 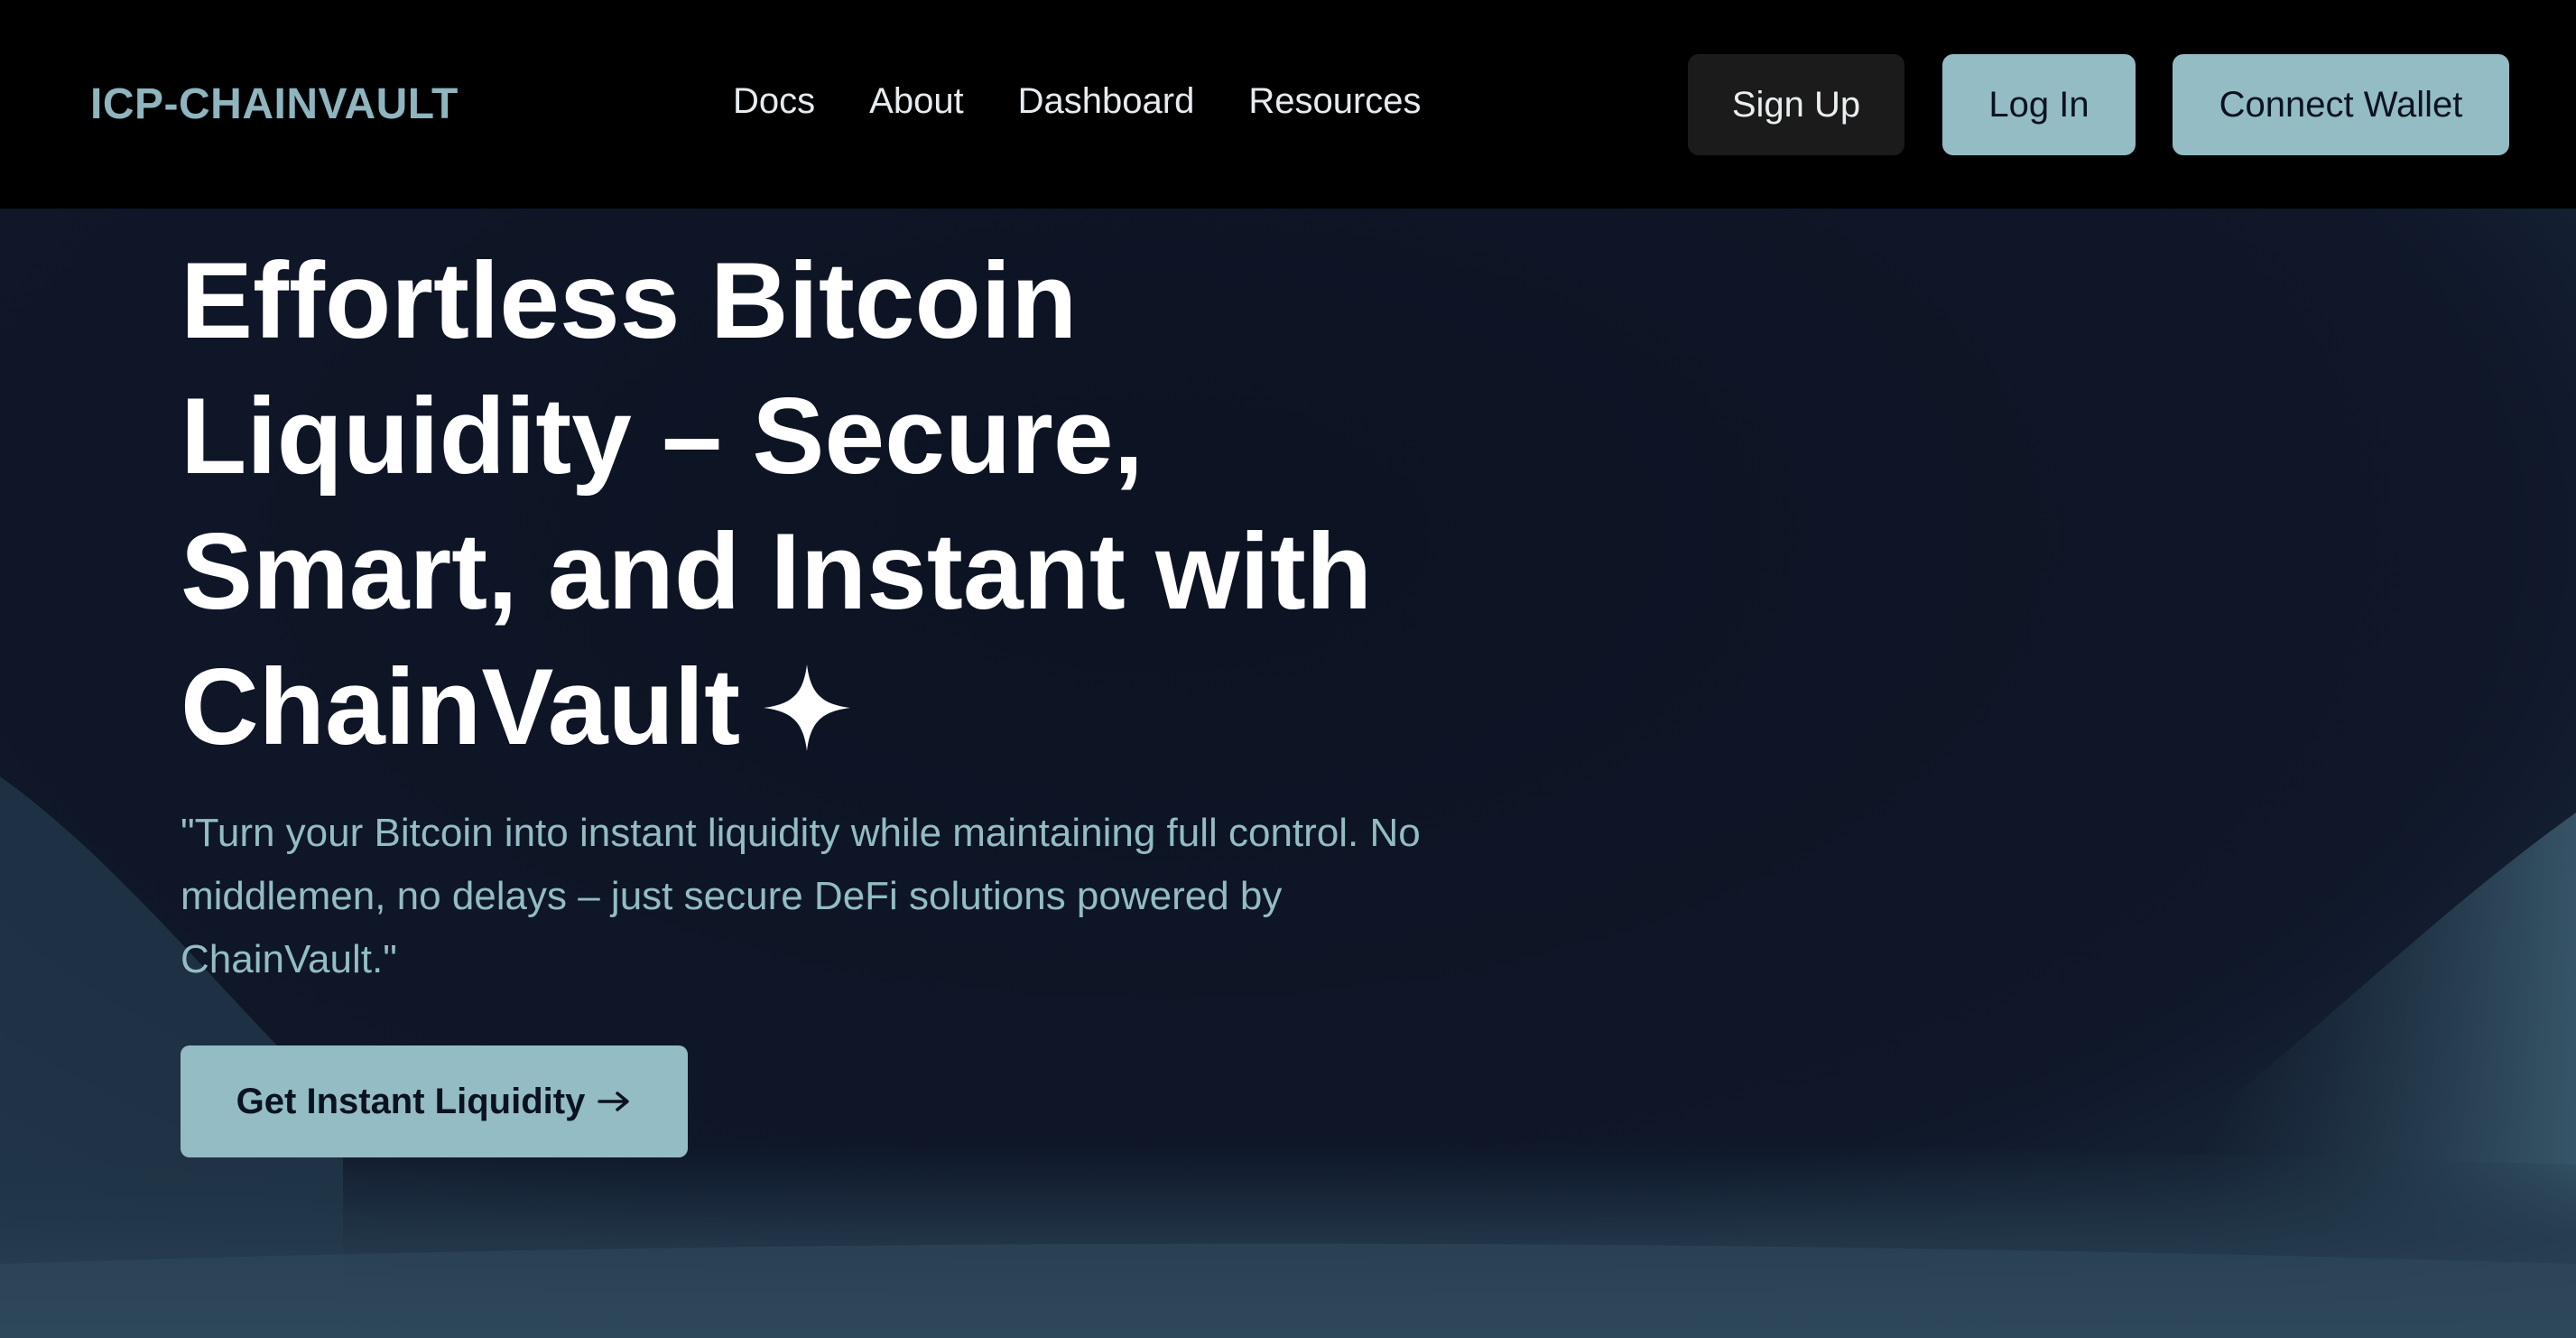 I want to click on log-in-button: Log In, so click(x=2039, y=104).